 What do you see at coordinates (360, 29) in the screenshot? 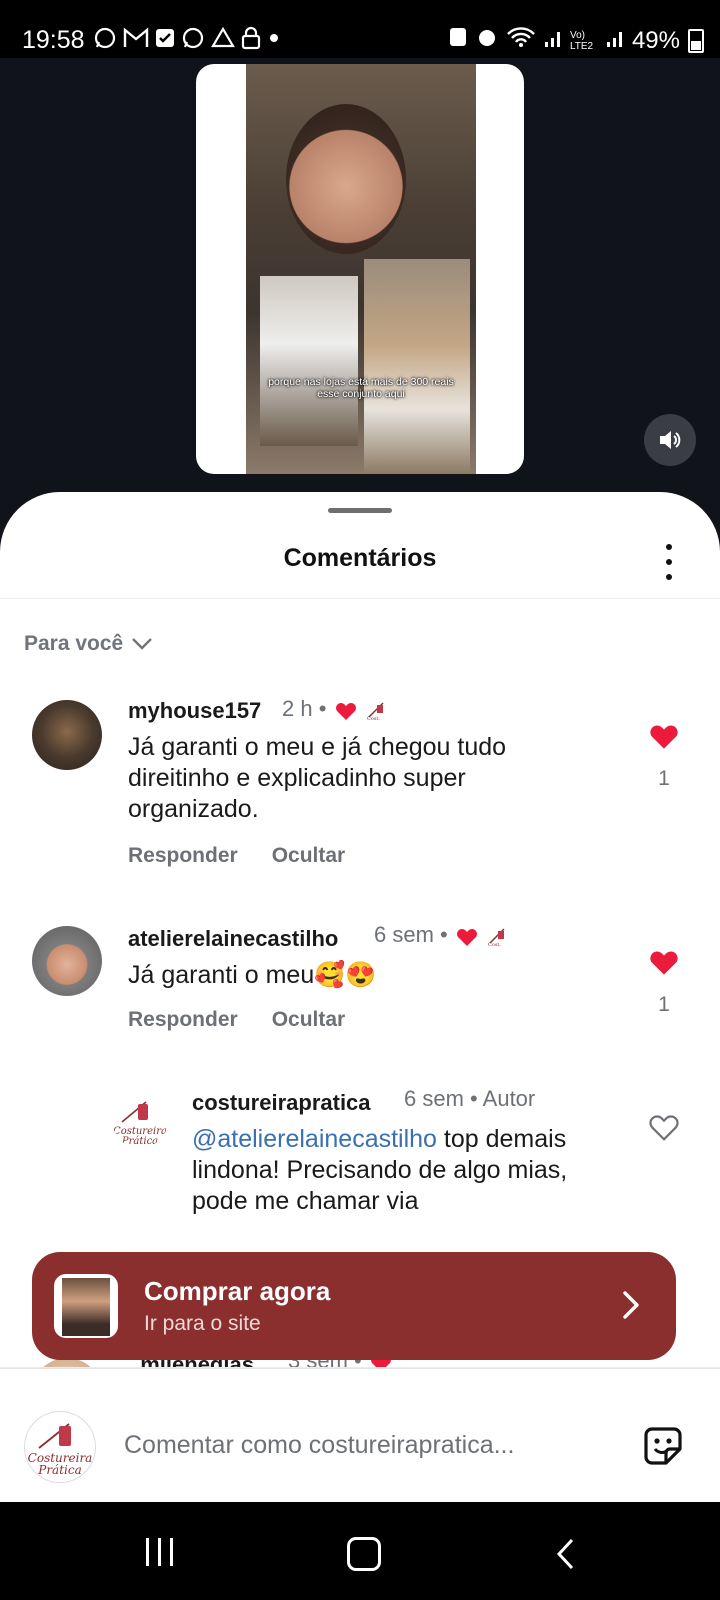
I see `status-bar: 19:58 Vo) LTE2 49%` at bounding box center [360, 29].